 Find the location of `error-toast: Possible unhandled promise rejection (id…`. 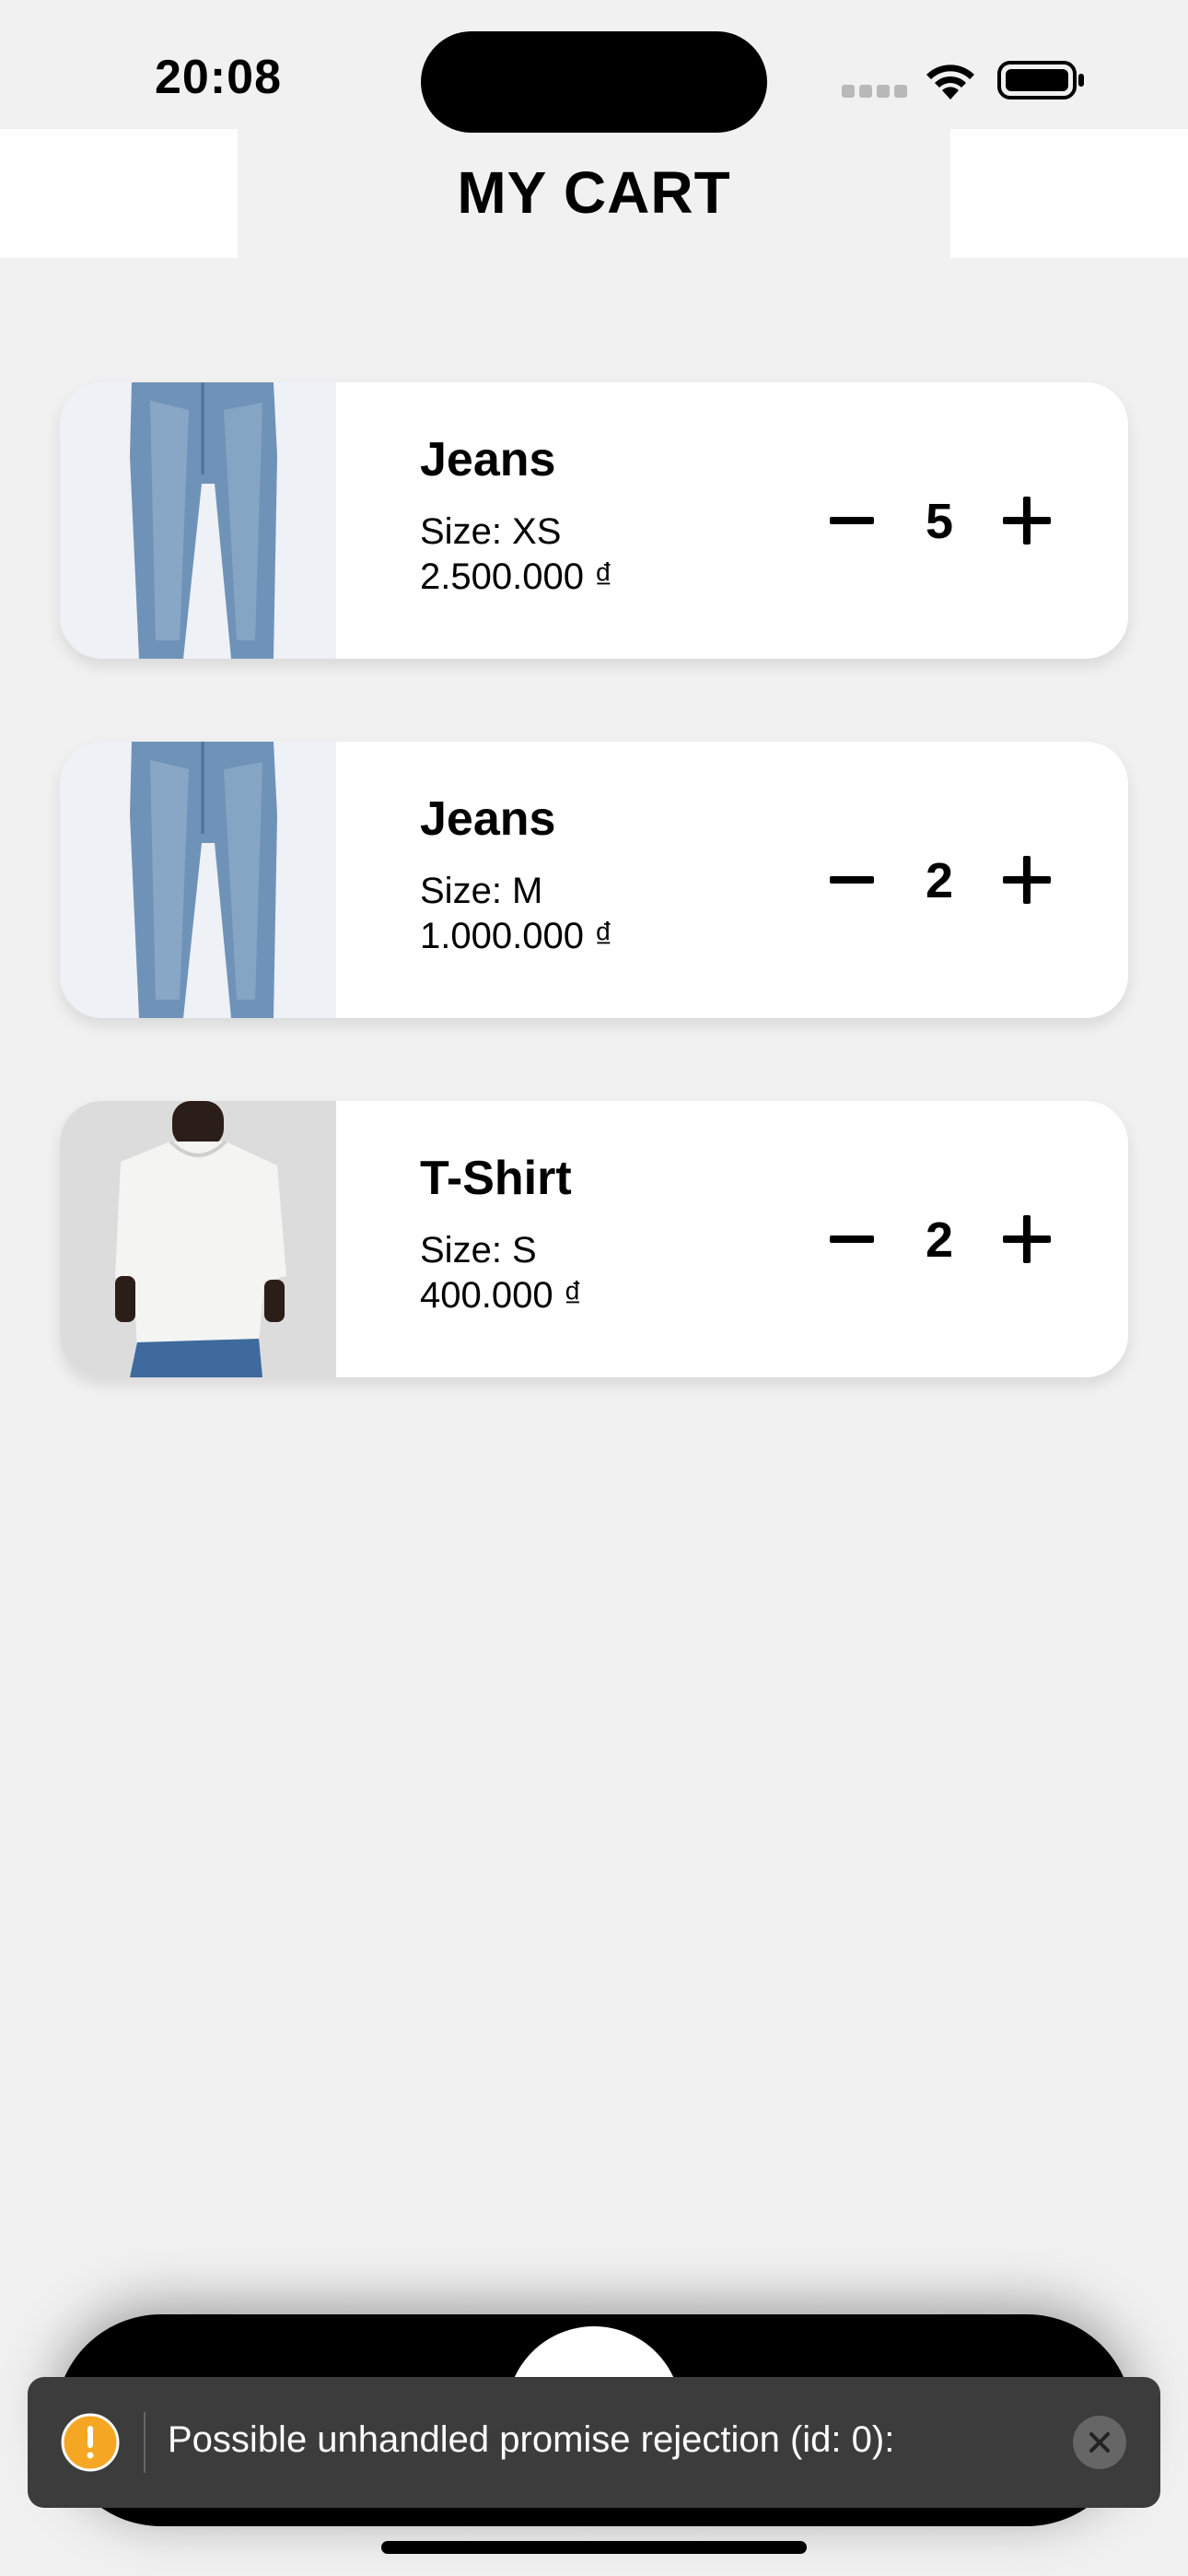

error-toast: Possible unhandled promise rejection (id… is located at coordinates (594, 2442).